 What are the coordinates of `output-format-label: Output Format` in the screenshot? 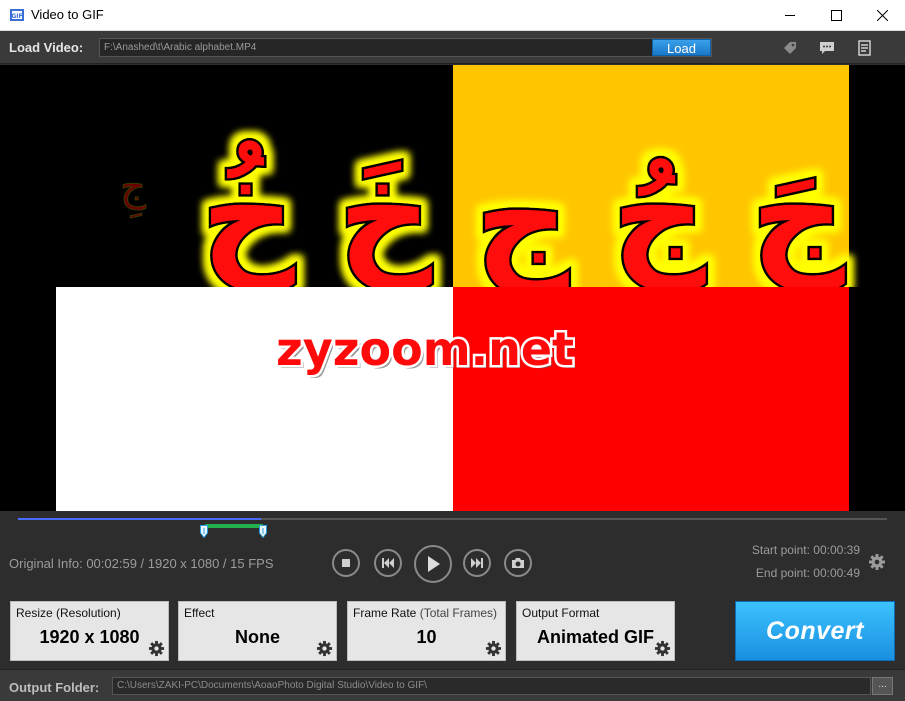 It's located at (561, 613).